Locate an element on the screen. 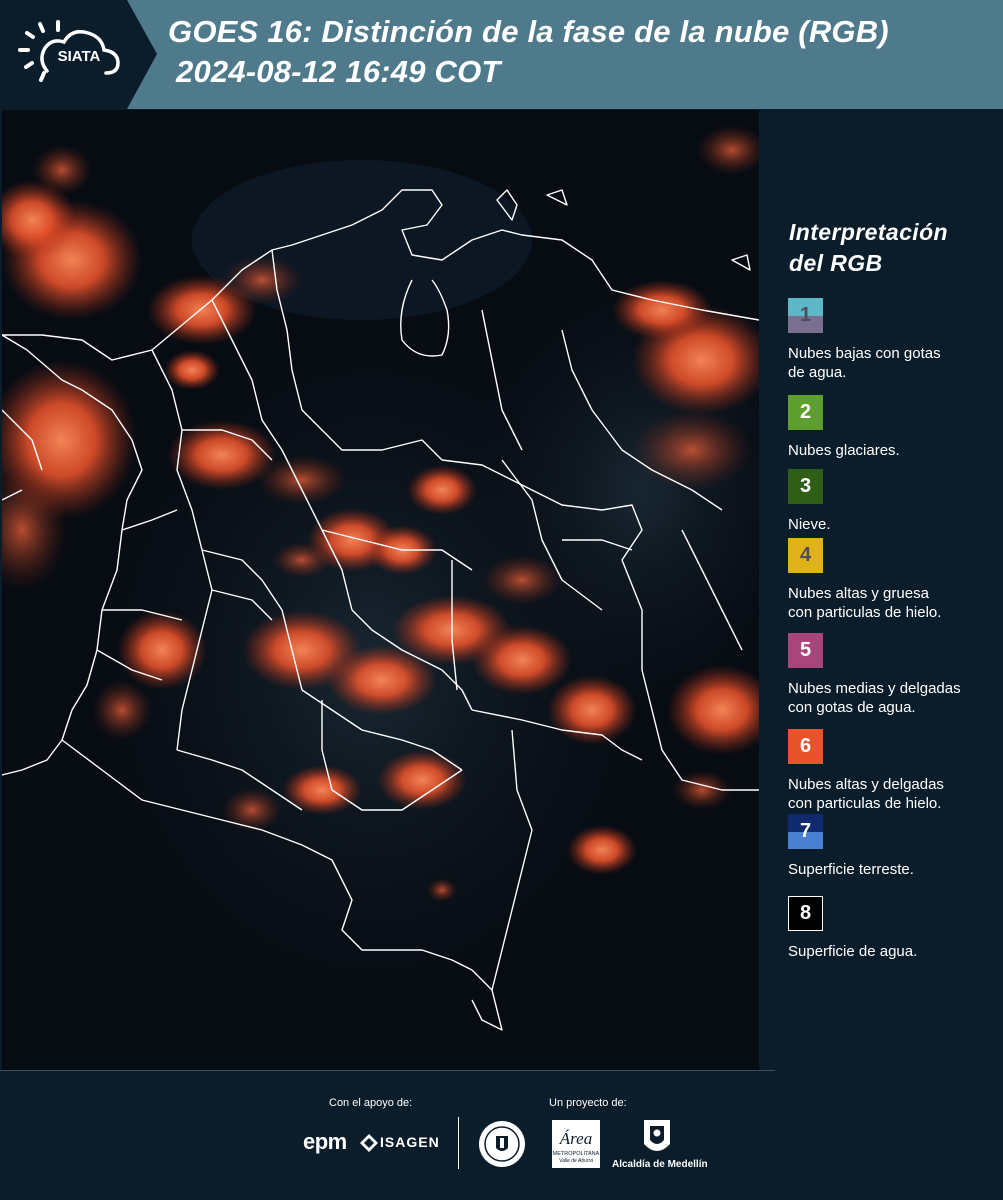 The height and width of the screenshot is (1200, 1003). legend-swatch-7: 7 is located at coordinates (805, 831).